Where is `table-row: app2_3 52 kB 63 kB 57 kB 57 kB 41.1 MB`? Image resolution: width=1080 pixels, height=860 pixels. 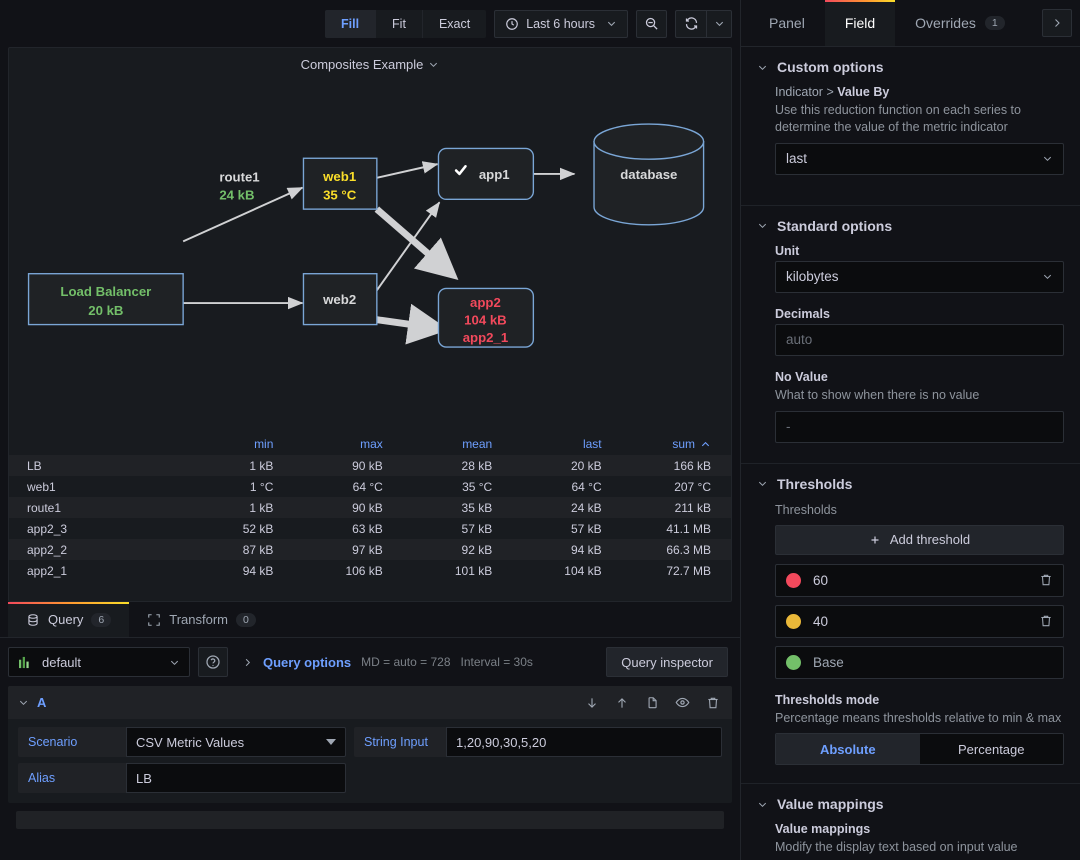
table-row: app2_3 52 kB 63 kB 57 kB 57 kB 41.1 MB is located at coordinates (370, 528).